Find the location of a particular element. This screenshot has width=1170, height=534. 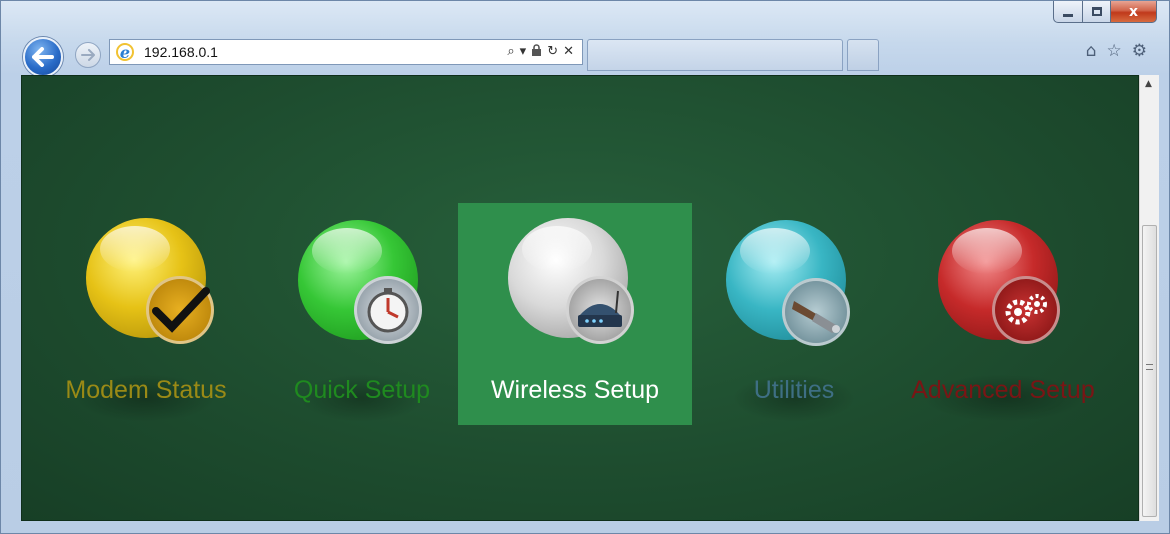

address-text: 192.168.0.1 is located at coordinates (325, 52).